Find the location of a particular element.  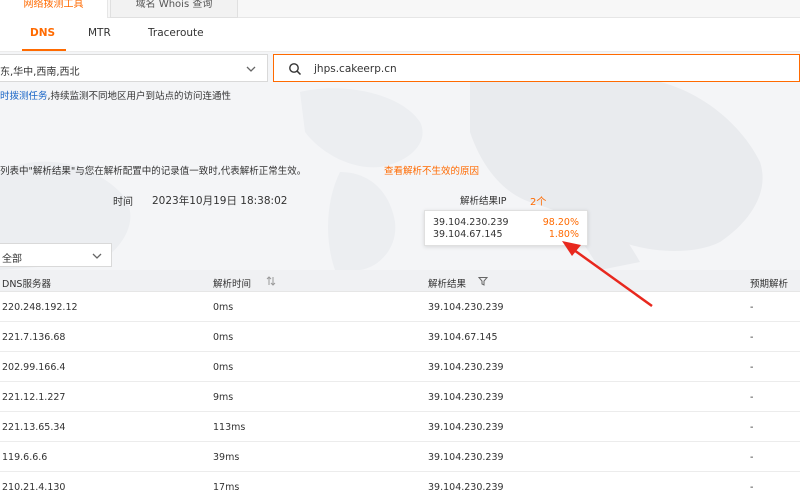

table-row: 202.99.166.4 0ms 39.104.230.239 - is located at coordinates (400, 367).